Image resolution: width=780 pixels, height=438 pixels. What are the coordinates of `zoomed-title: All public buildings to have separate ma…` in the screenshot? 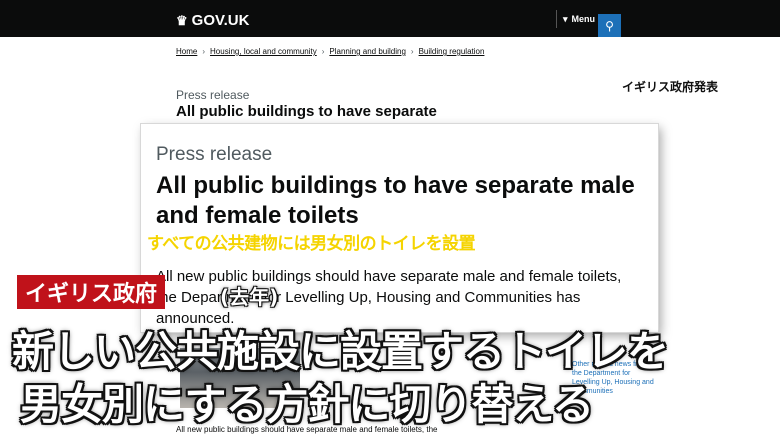 It's located at (395, 200).